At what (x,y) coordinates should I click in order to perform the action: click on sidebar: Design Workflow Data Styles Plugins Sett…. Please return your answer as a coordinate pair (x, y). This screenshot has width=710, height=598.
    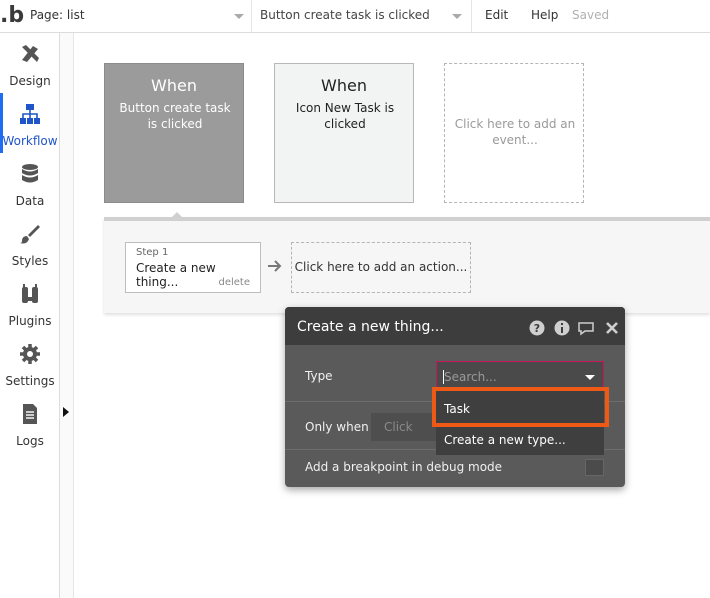
    Looking at the image, I should click on (30, 315).